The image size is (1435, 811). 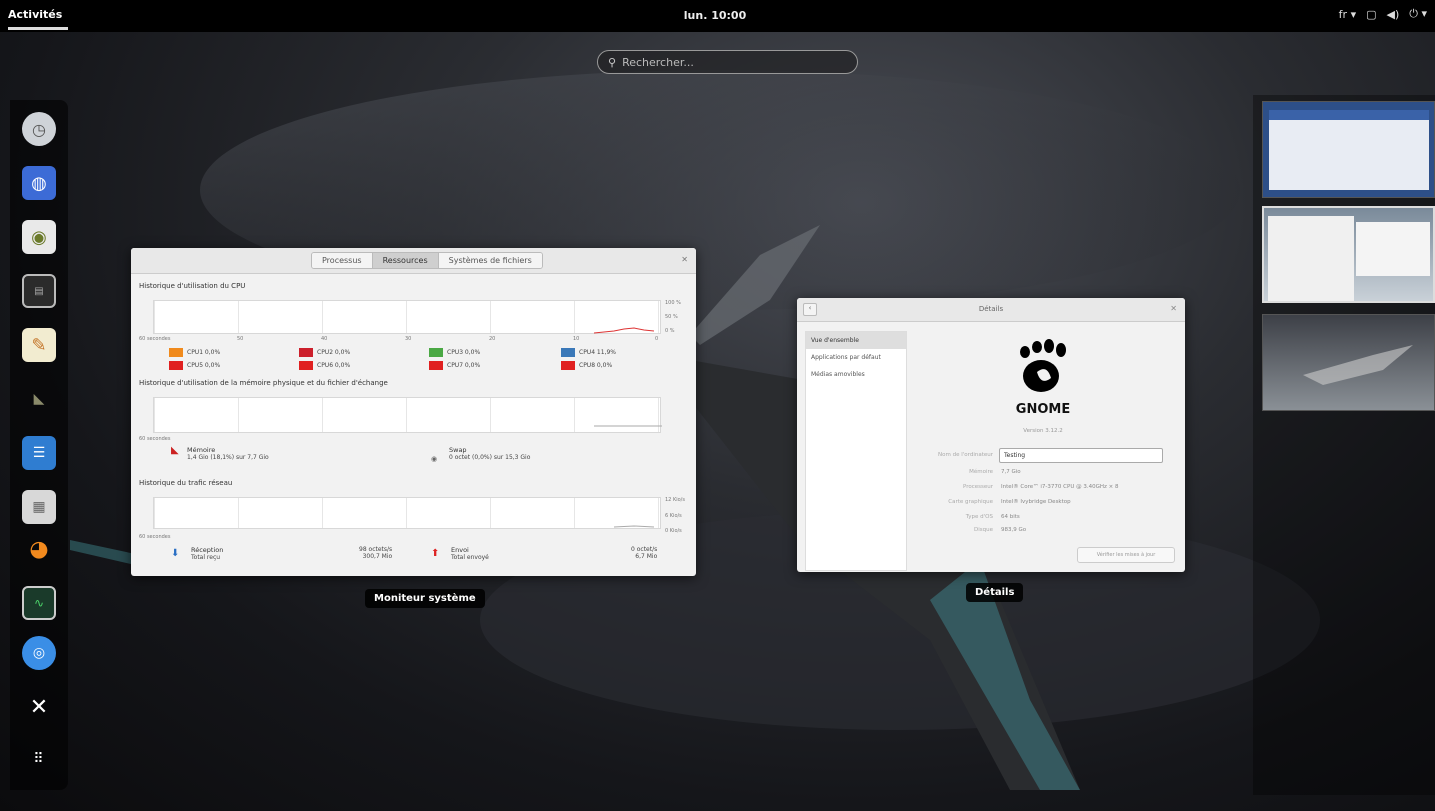 What do you see at coordinates (732, 62) in the screenshot?
I see `search-input` at bounding box center [732, 62].